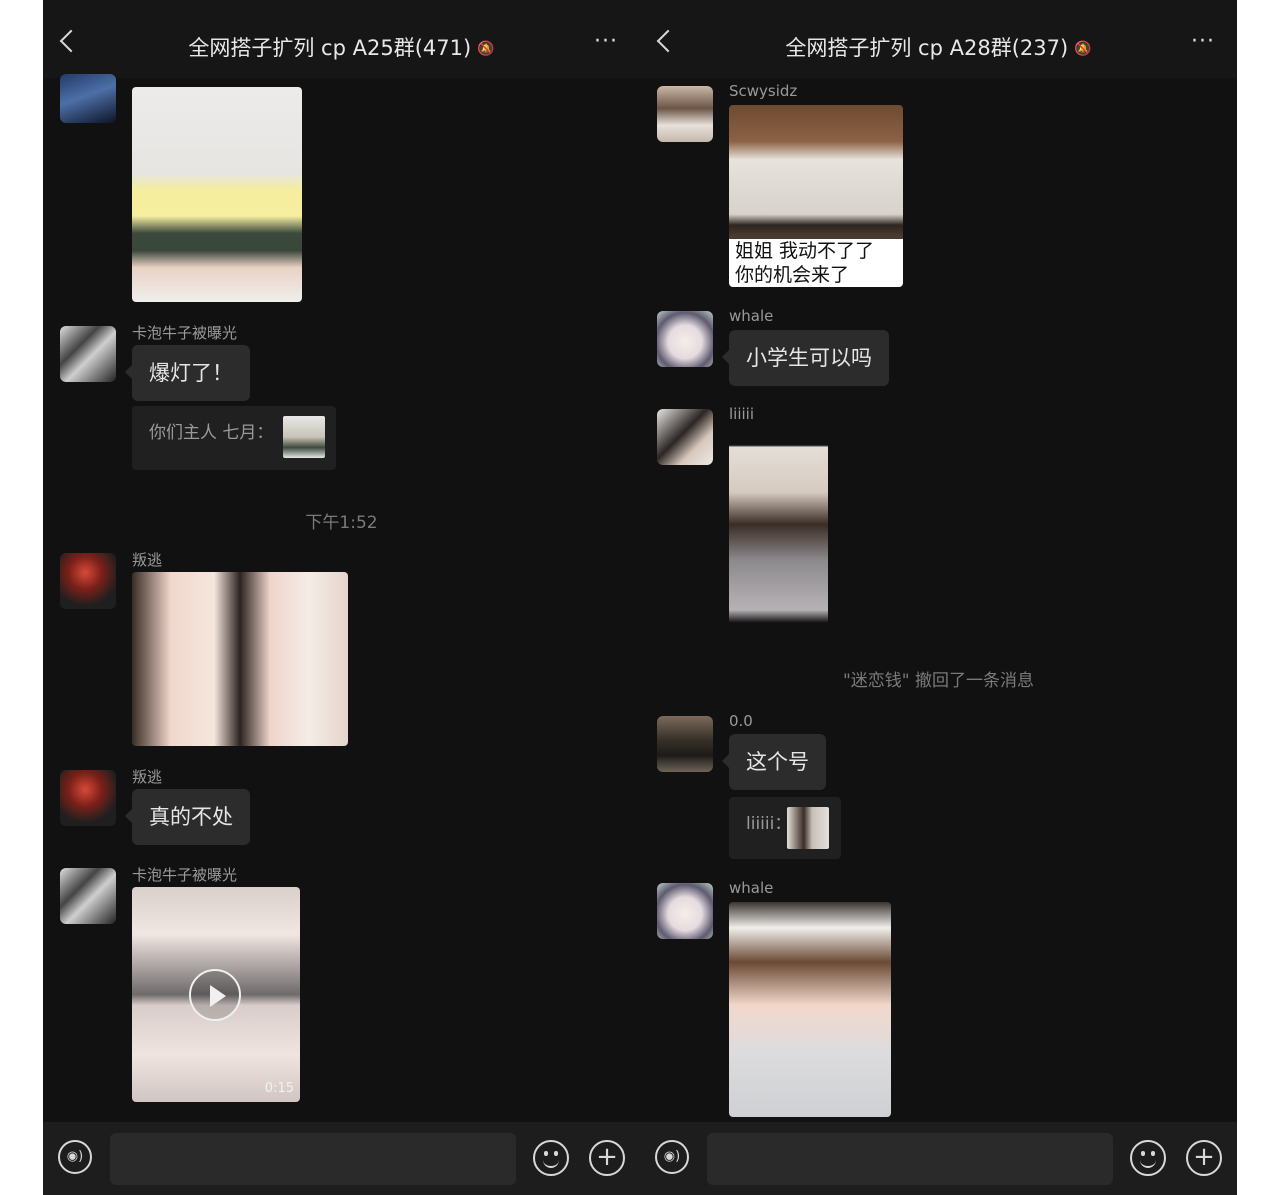 This screenshot has width=1280, height=1195. What do you see at coordinates (330, 48) in the screenshot?
I see `chat-title-text: 全网搭子扩列 cp A25群(471)` at bounding box center [330, 48].